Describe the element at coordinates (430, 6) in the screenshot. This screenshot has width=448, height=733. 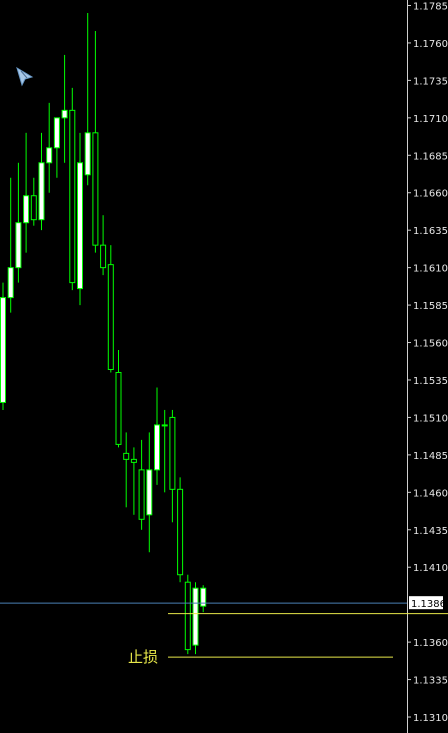
I see `price-tick-label: 1.1785` at that location.